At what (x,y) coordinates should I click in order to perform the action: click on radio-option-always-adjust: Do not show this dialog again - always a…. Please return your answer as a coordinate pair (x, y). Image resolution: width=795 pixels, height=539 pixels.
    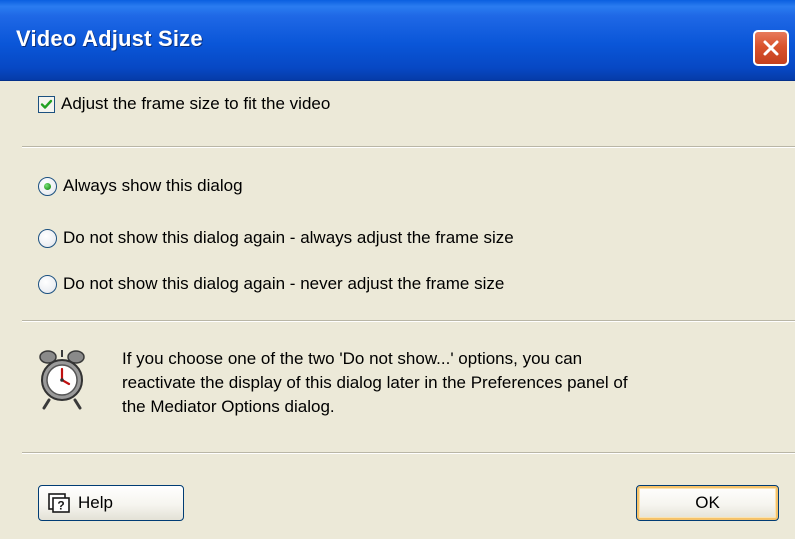
    Looking at the image, I should click on (276, 238).